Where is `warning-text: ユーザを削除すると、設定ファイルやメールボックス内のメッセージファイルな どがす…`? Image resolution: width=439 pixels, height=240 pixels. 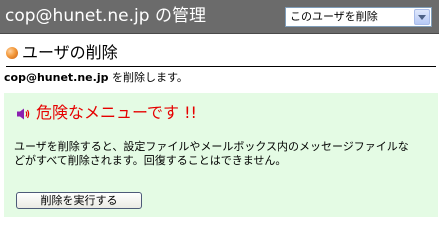 warning-text: ユーザを削除すると、設定ファイルやメールボックス内のメッセージファイルな どがす… is located at coordinates (224, 154).